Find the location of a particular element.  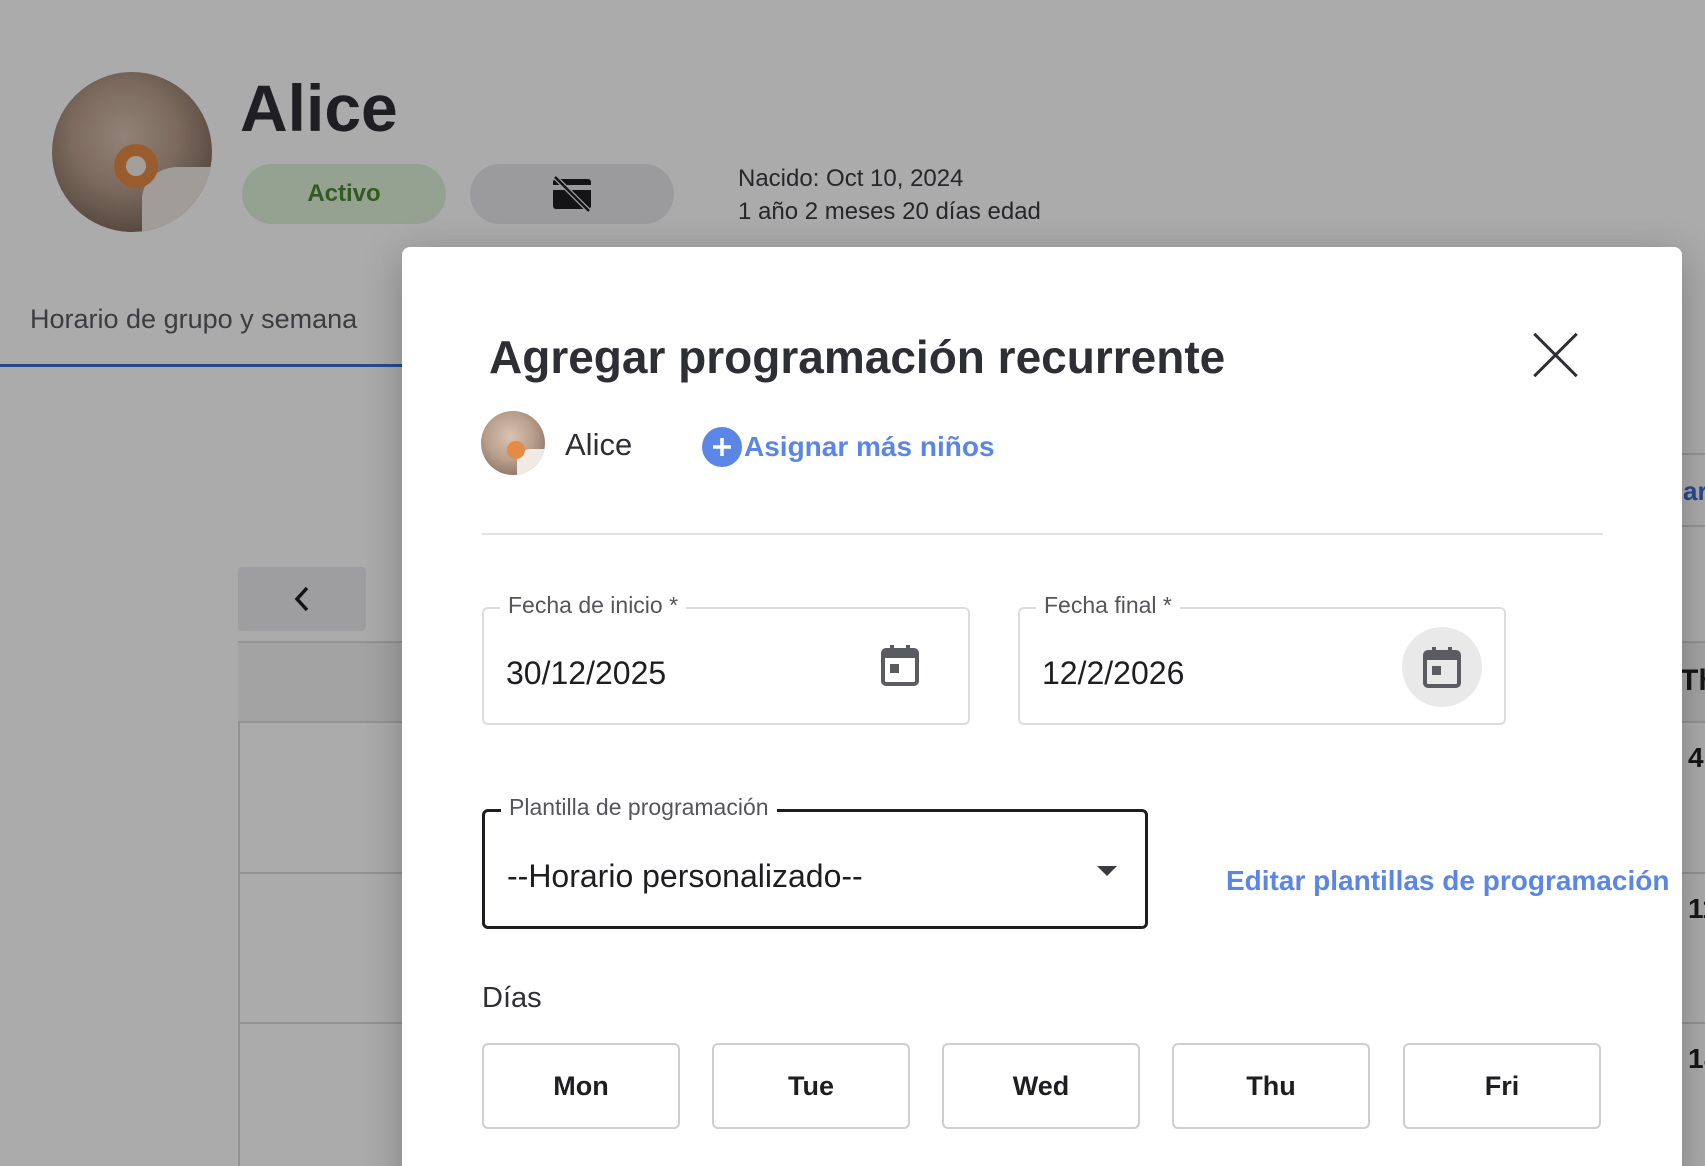

days-label: Días is located at coordinates (512, 998).